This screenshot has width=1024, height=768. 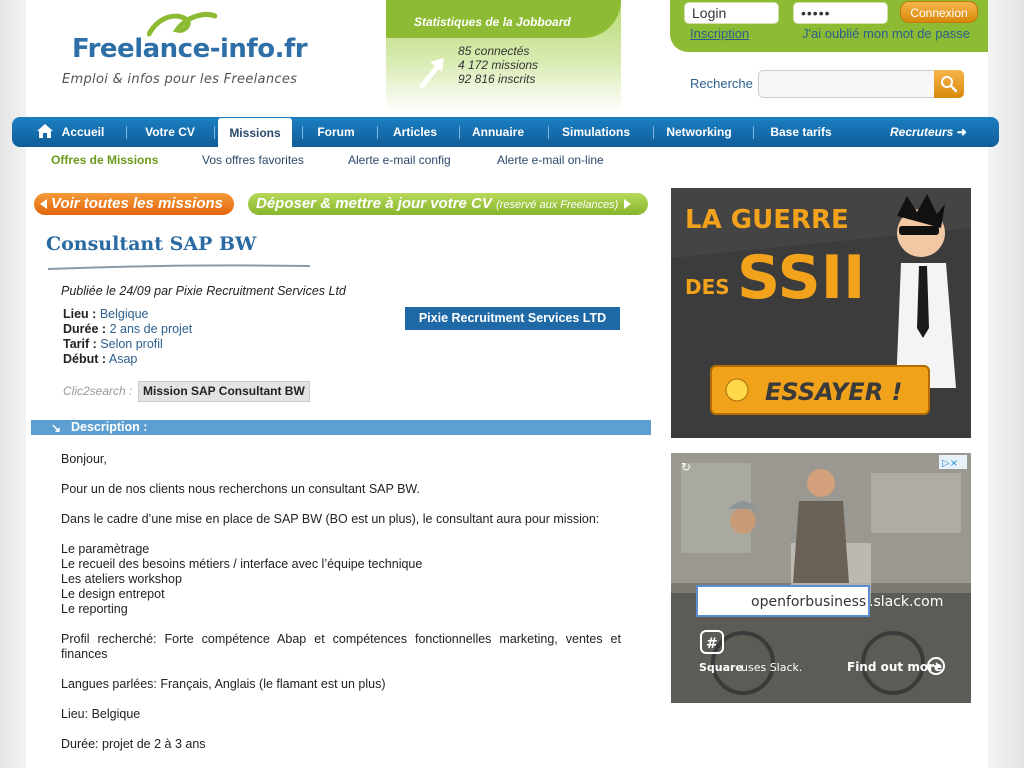 What do you see at coordinates (109, 427) in the screenshot?
I see `description-header-label: Description :` at bounding box center [109, 427].